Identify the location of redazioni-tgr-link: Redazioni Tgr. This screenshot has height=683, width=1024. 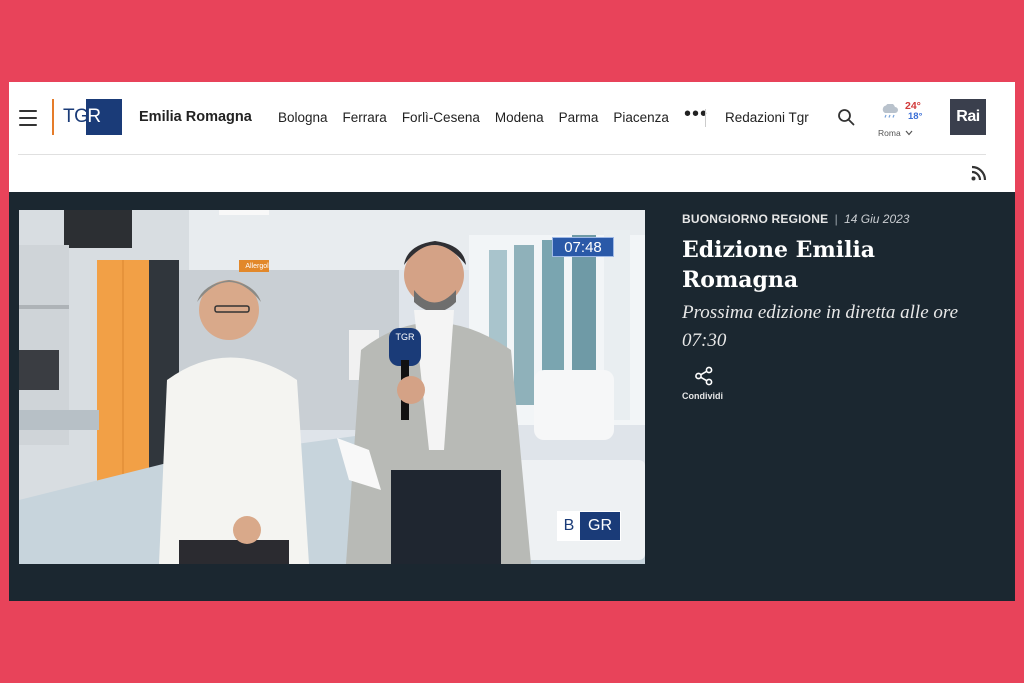
(767, 117).